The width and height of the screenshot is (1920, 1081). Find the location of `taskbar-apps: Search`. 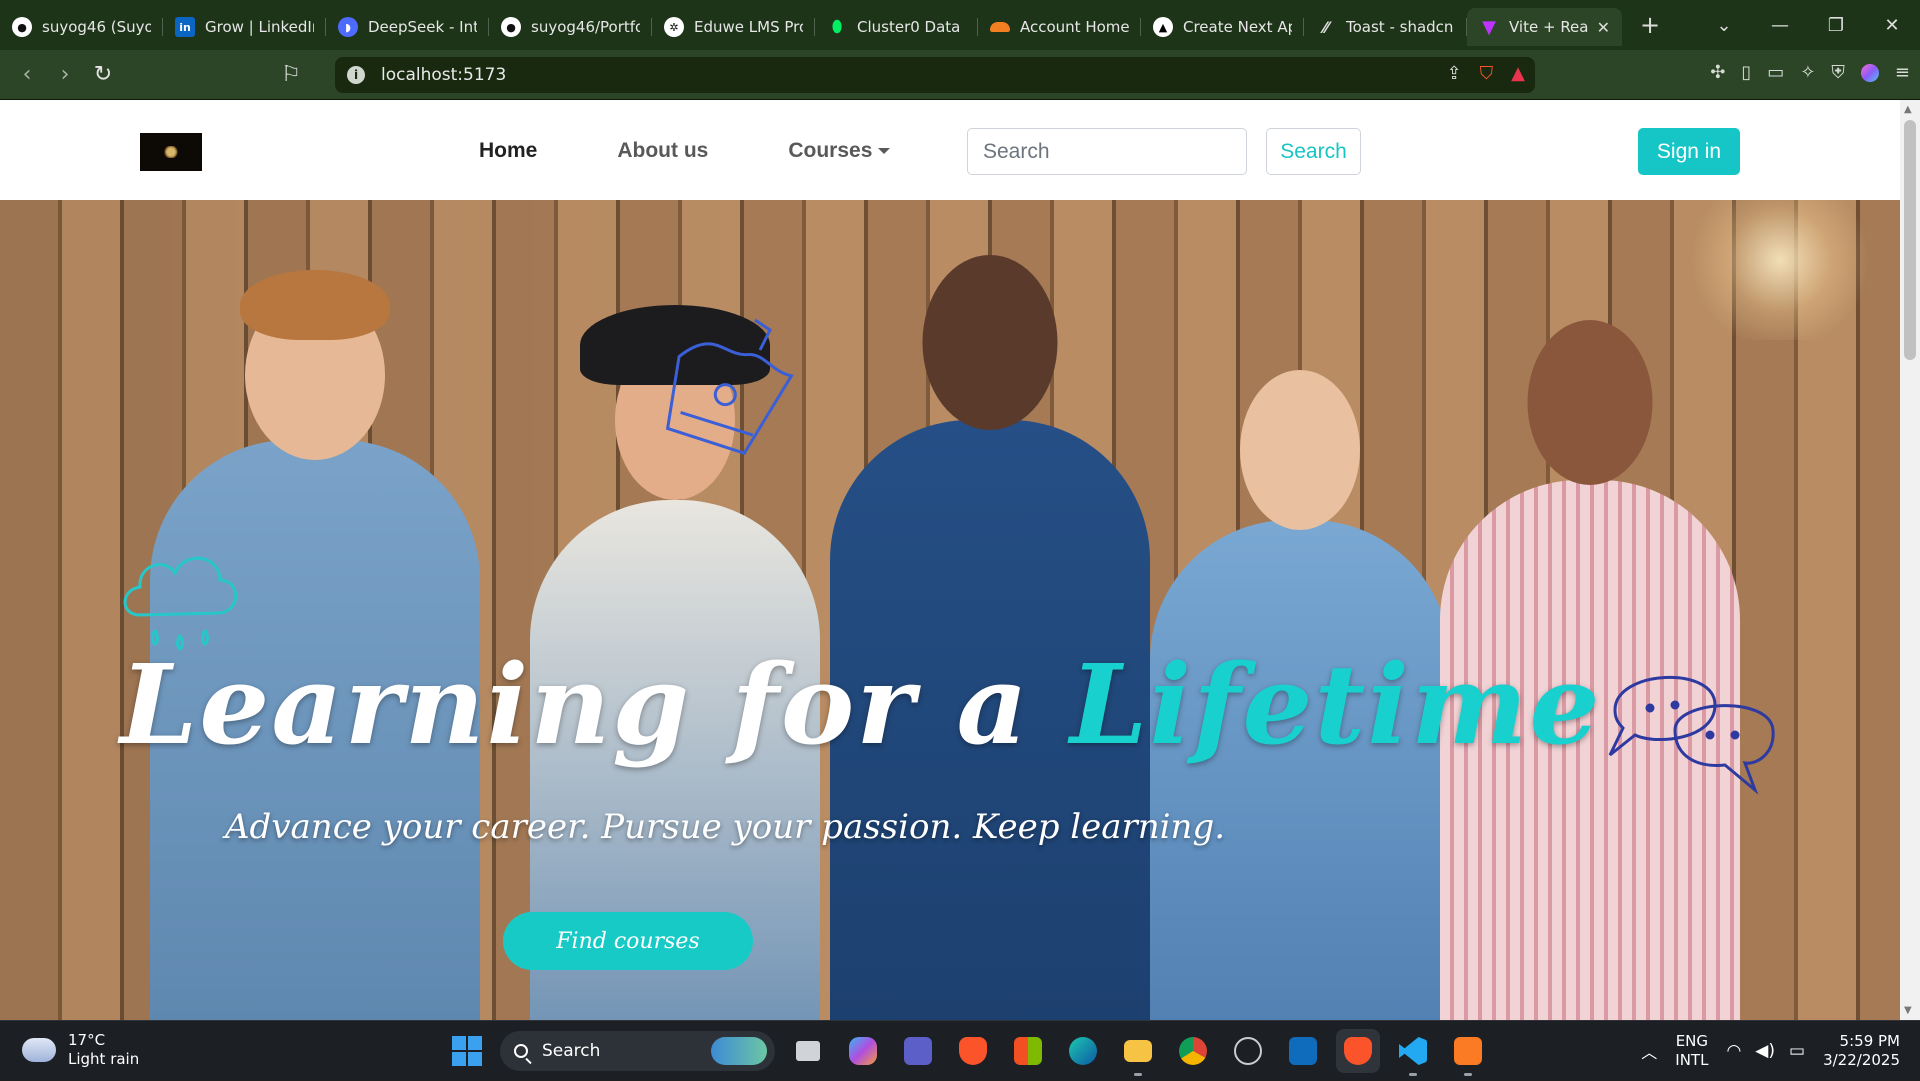

taskbar-apps: Search is located at coordinates (967, 1052).